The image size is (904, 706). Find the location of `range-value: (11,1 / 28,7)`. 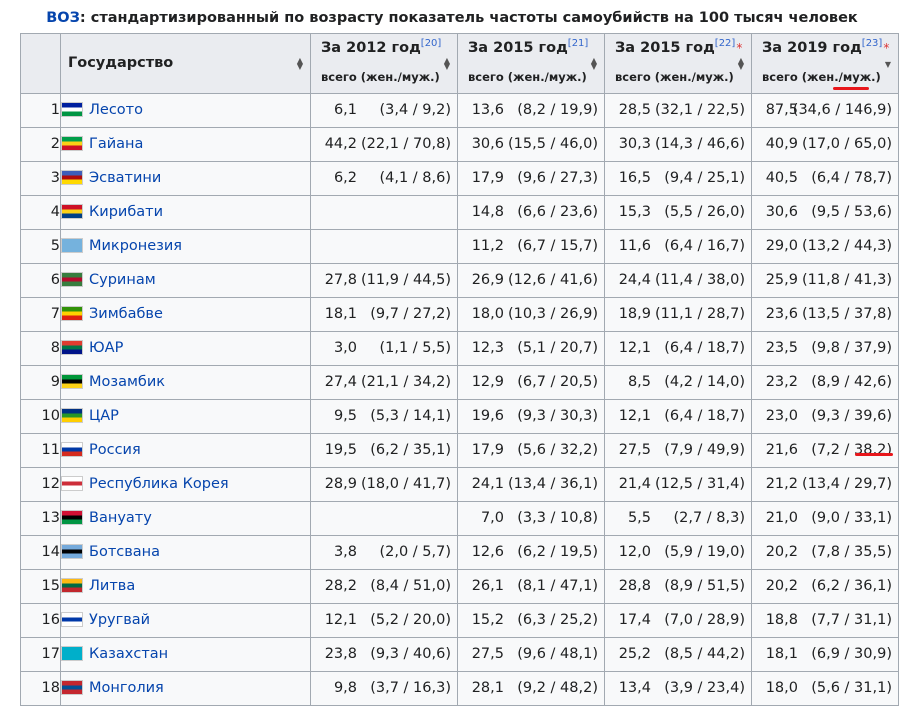

range-value: (11,1 / 28,7) is located at coordinates (700, 314).